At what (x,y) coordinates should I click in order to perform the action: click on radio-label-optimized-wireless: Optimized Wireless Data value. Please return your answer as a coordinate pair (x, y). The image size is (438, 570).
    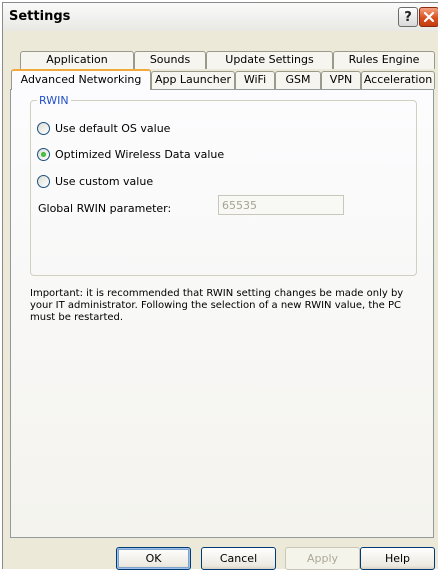
    Looking at the image, I should click on (140, 154).